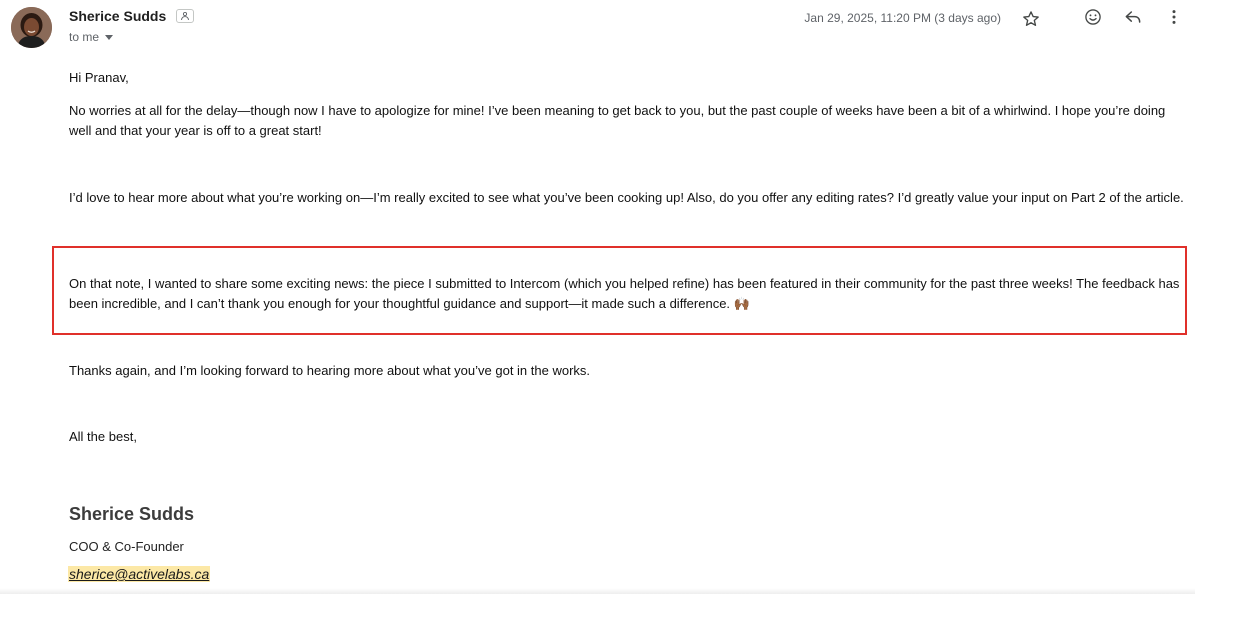  I want to click on signature-title: COO & Co-Founder, so click(126, 546).